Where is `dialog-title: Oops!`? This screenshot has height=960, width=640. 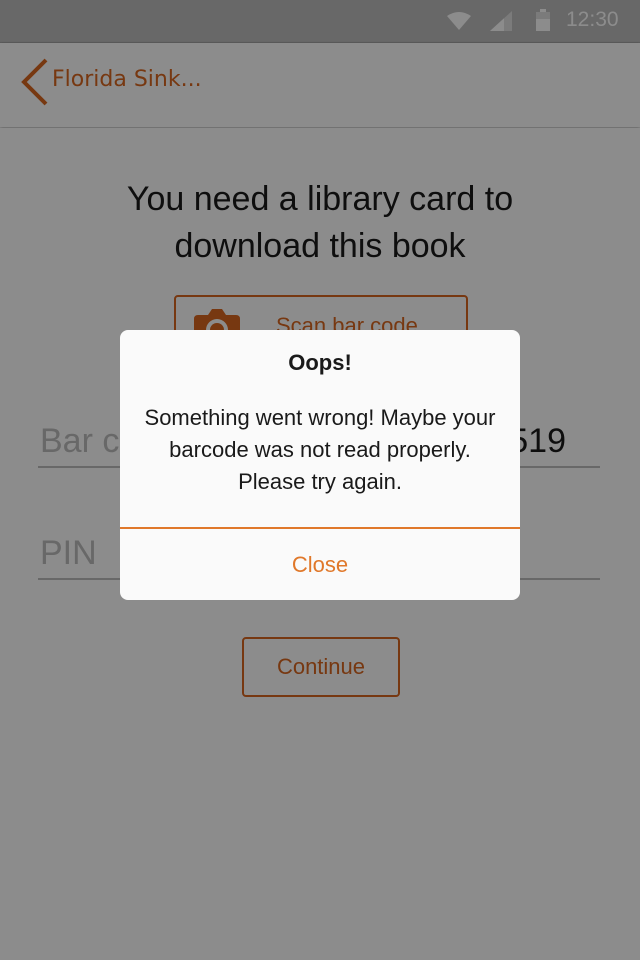 dialog-title: Oops! is located at coordinates (320, 362).